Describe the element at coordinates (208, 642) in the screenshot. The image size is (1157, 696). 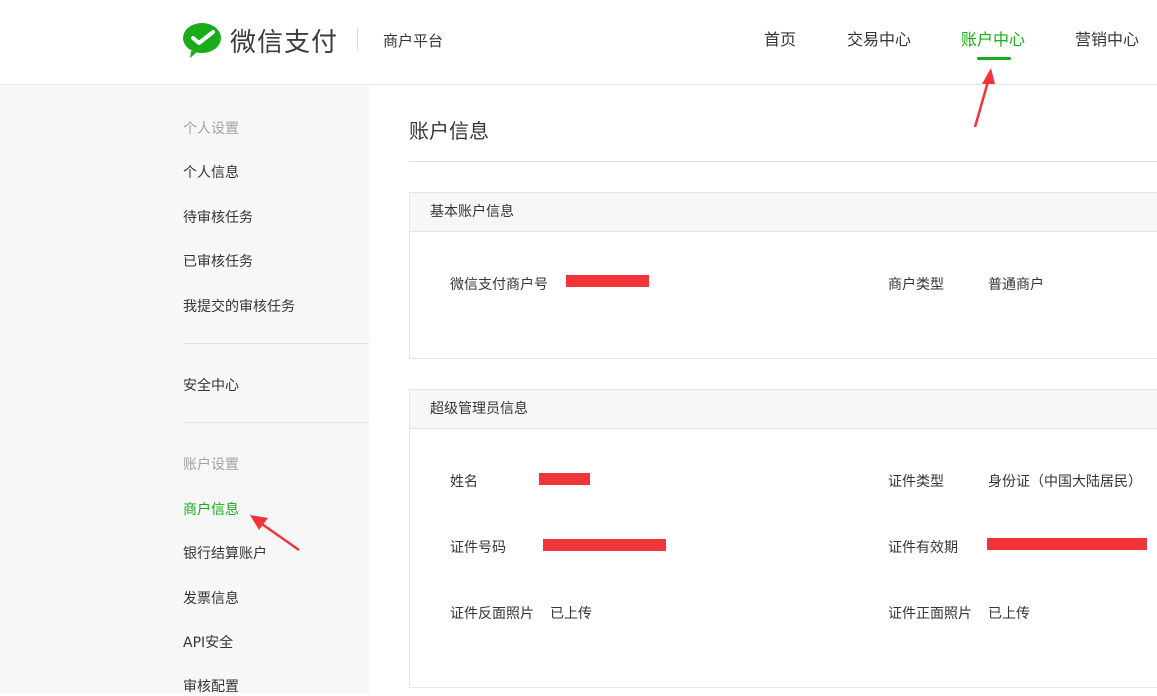
I see `sidebar-item-api-security: API安全` at that location.